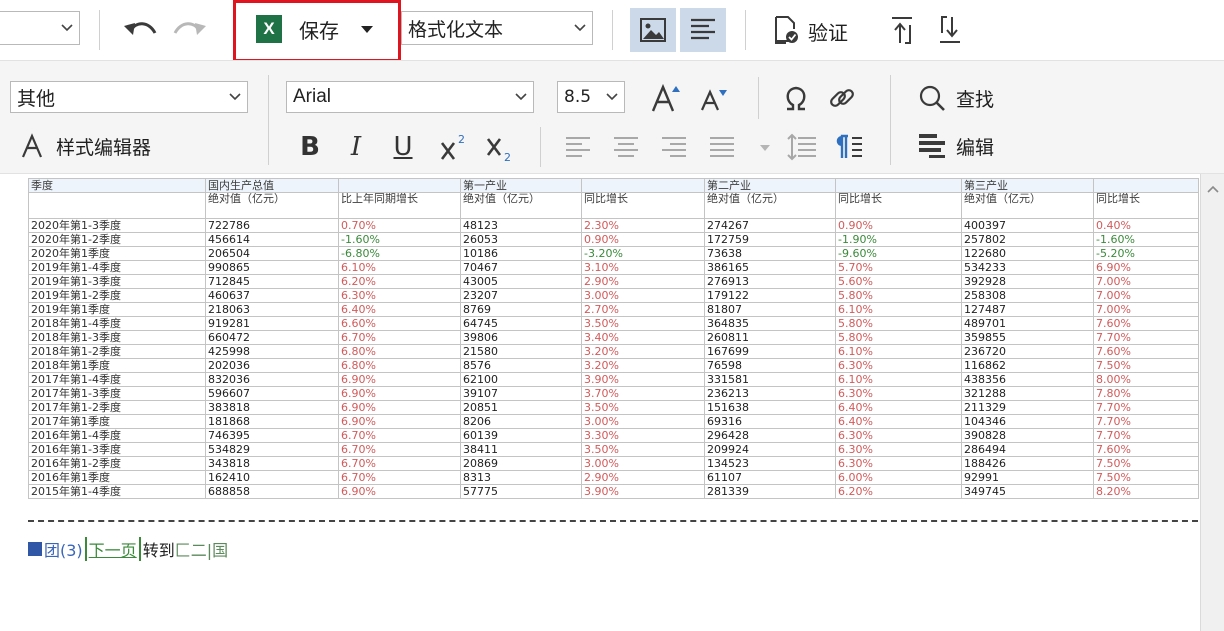 The width and height of the screenshot is (1224, 631). Describe the element at coordinates (1213, 189) in the screenshot. I see `scroll-up-arrow-icon` at that location.